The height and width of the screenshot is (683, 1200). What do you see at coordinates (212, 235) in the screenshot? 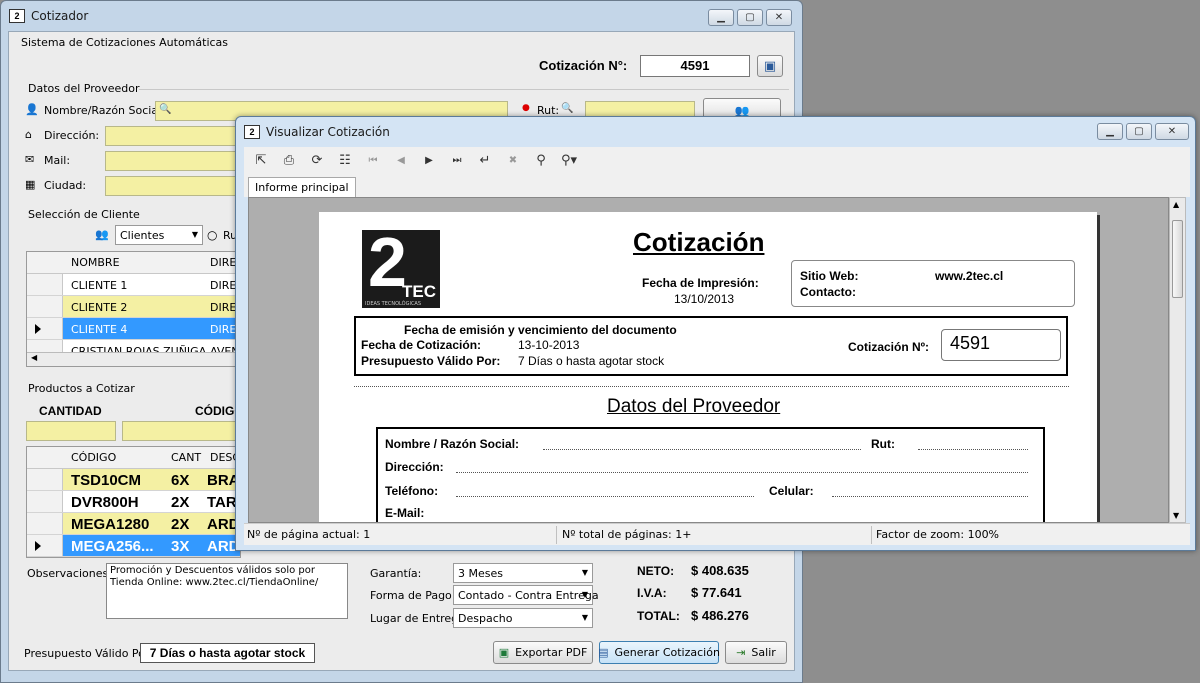
I see `rut-radio: ○` at bounding box center [212, 235].